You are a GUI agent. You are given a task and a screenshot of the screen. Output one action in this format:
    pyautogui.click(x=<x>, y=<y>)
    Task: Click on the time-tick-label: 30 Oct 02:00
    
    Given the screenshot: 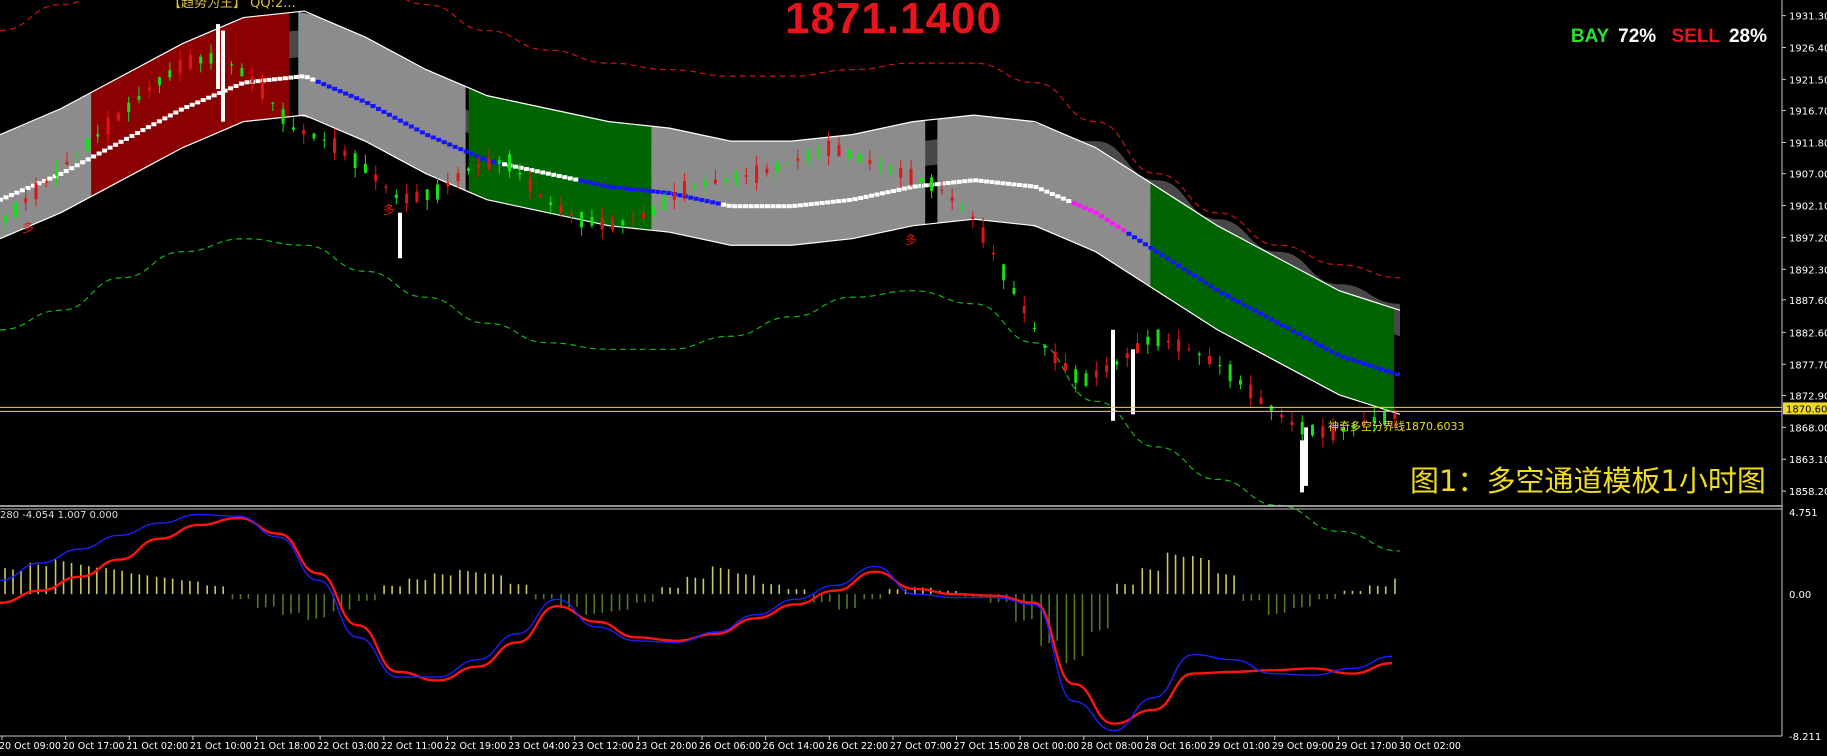 What is the action you would take?
    pyautogui.click(x=1430, y=746)
    